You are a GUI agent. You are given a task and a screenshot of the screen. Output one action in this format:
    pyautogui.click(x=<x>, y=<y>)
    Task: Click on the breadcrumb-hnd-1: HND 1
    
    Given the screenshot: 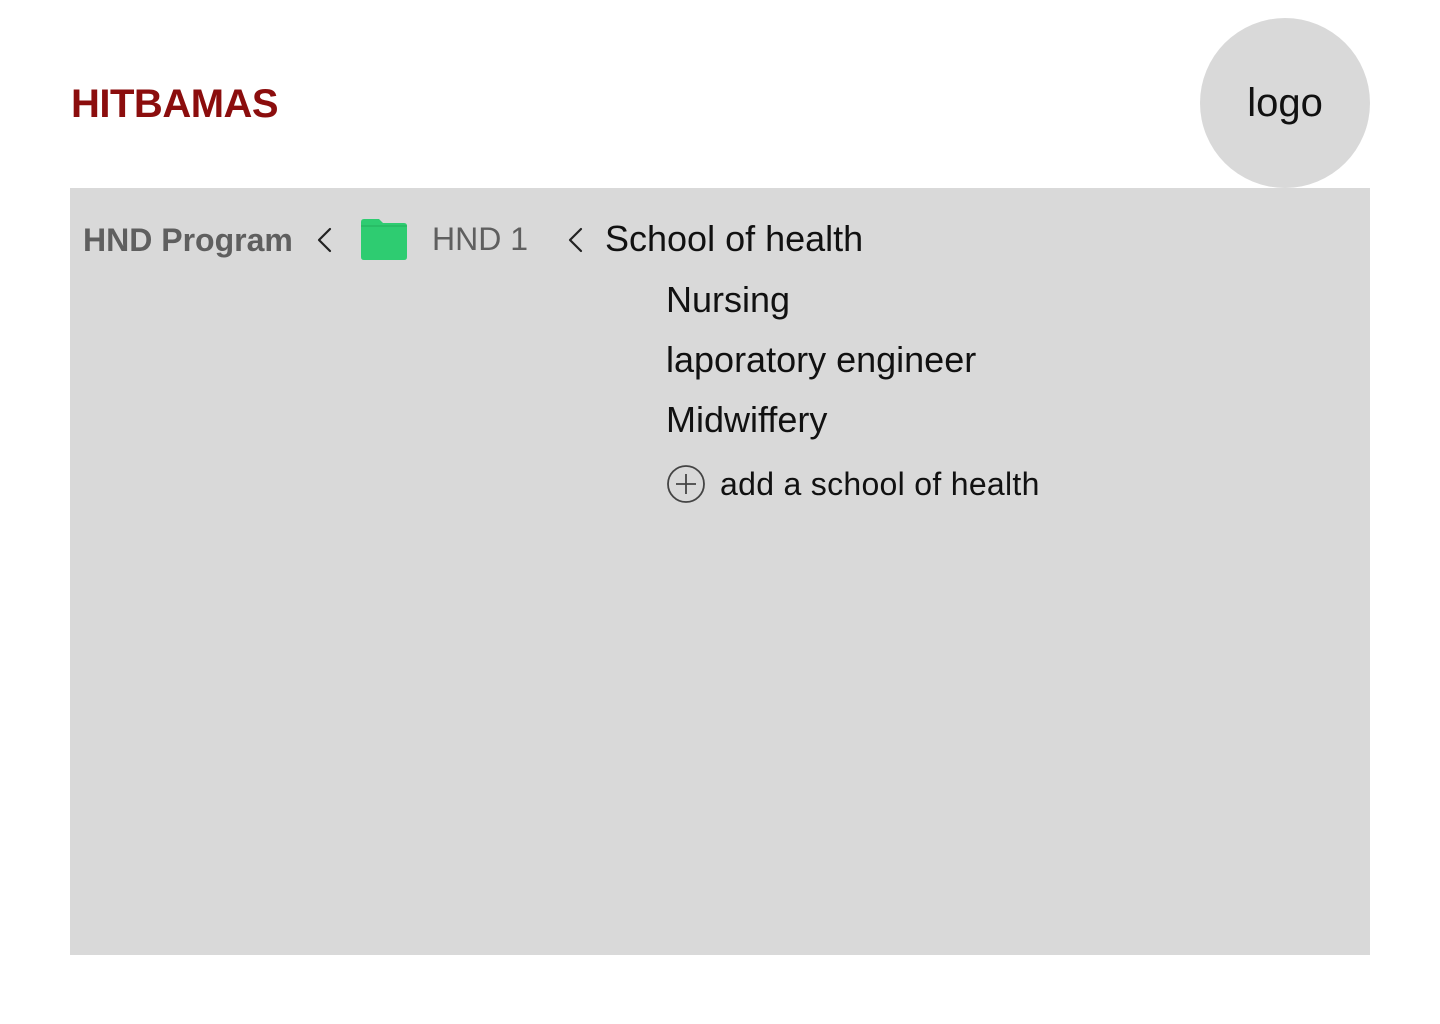 What is the action you would take?
    pyautogui.click(x=480, y=239)
    